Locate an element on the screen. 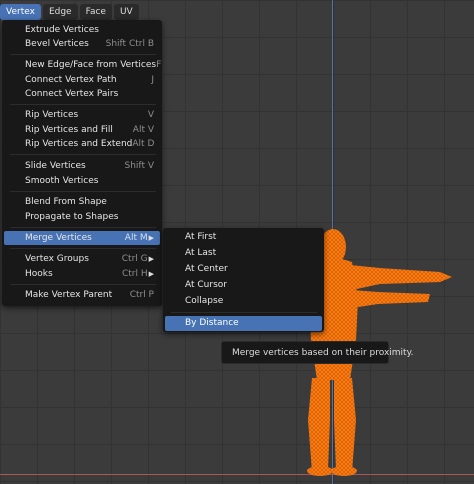  menu-item-label: Make Vertex Parent is located at coordinates (69, 295).